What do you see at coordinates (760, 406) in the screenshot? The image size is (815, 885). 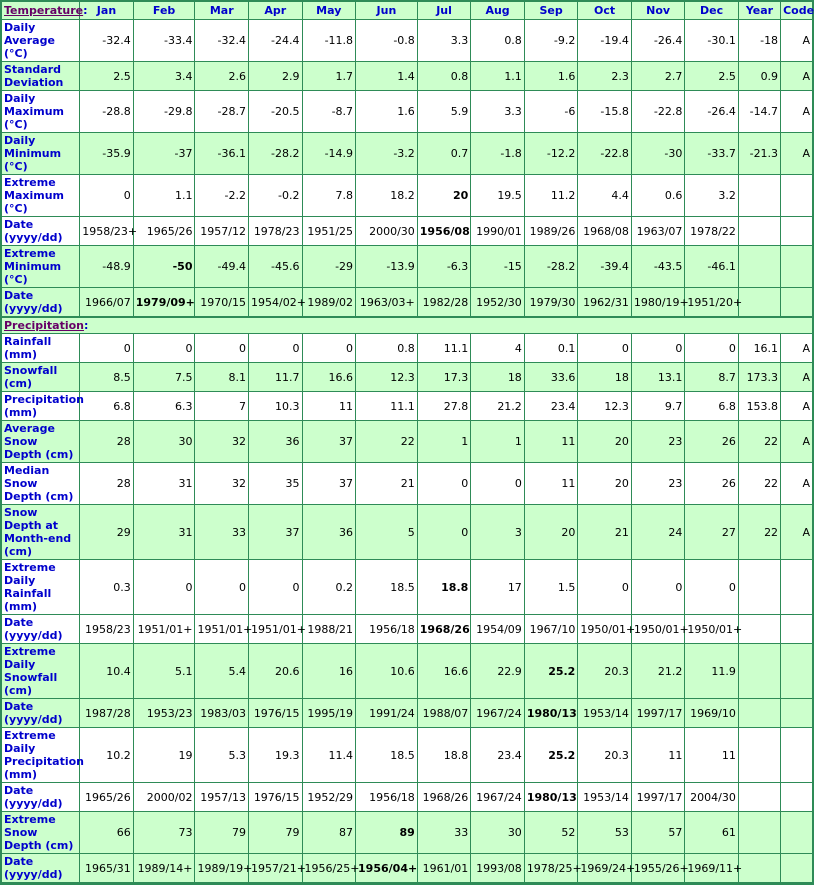 I see `year-cell: 153.8` at bounding box center [760, 406].